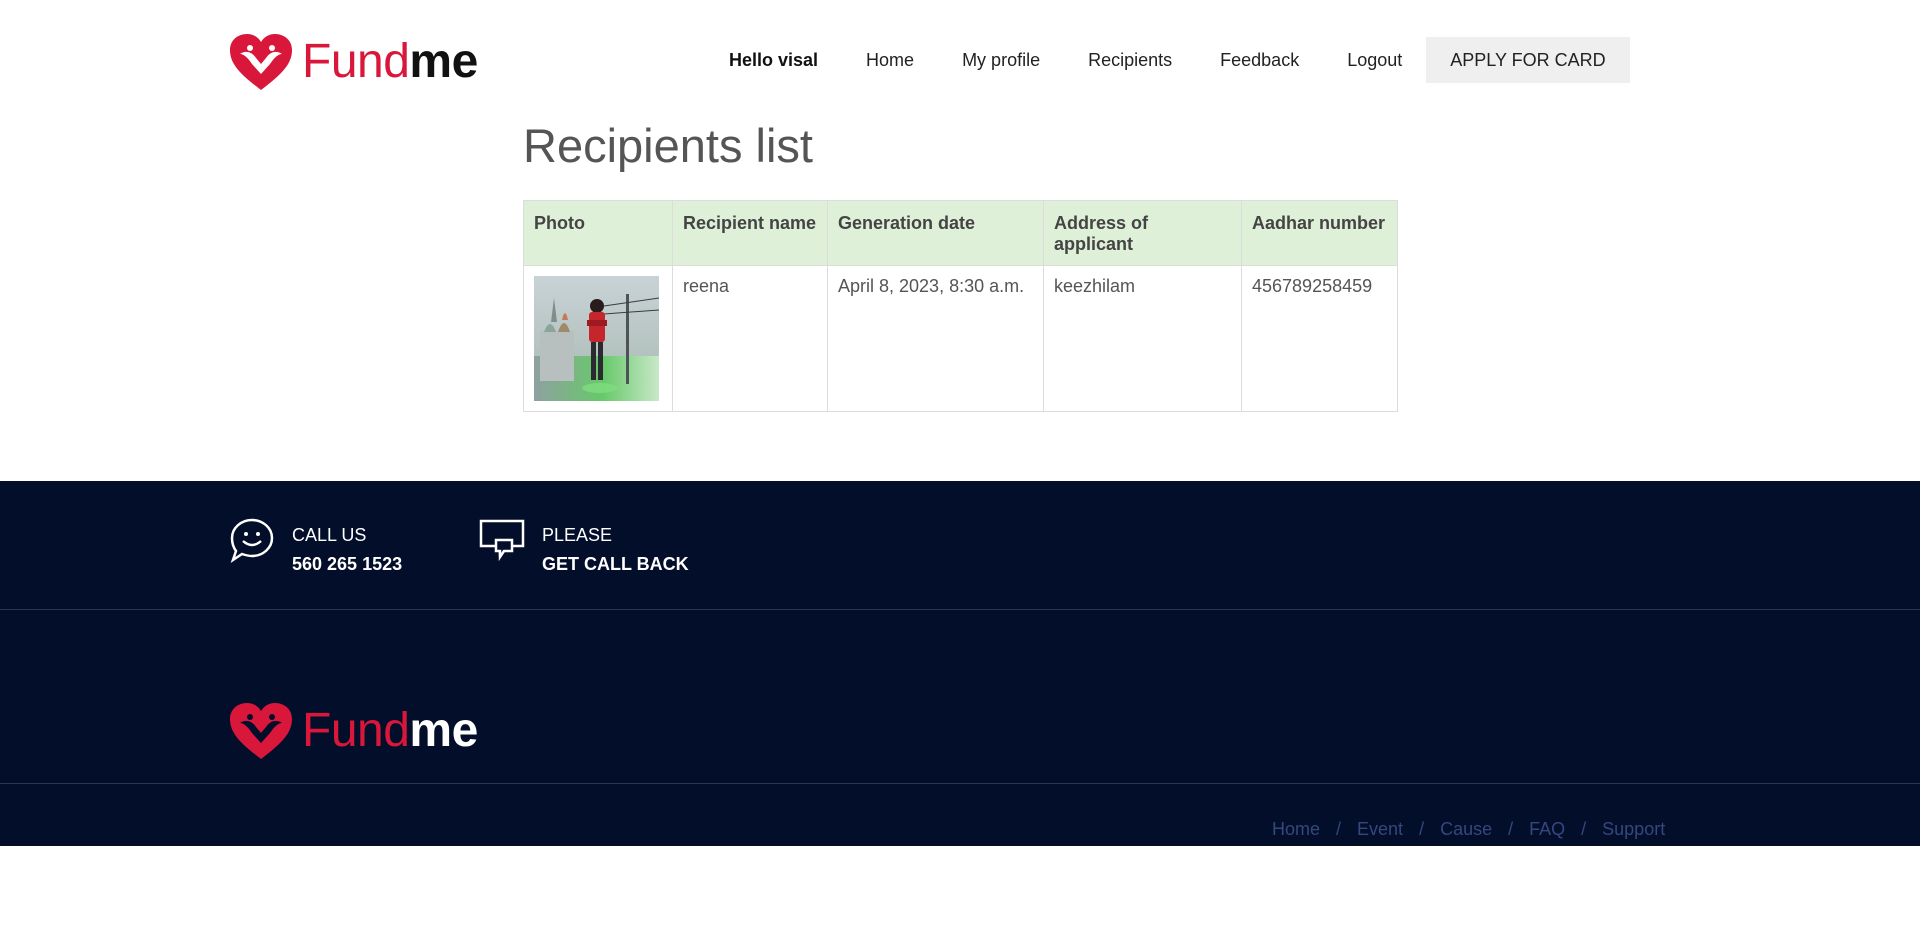 The width and height of the screenshot is (1920, 930). I want to click on apply-for-card-button: APPLY FOR CARD, so click(1528, 60).